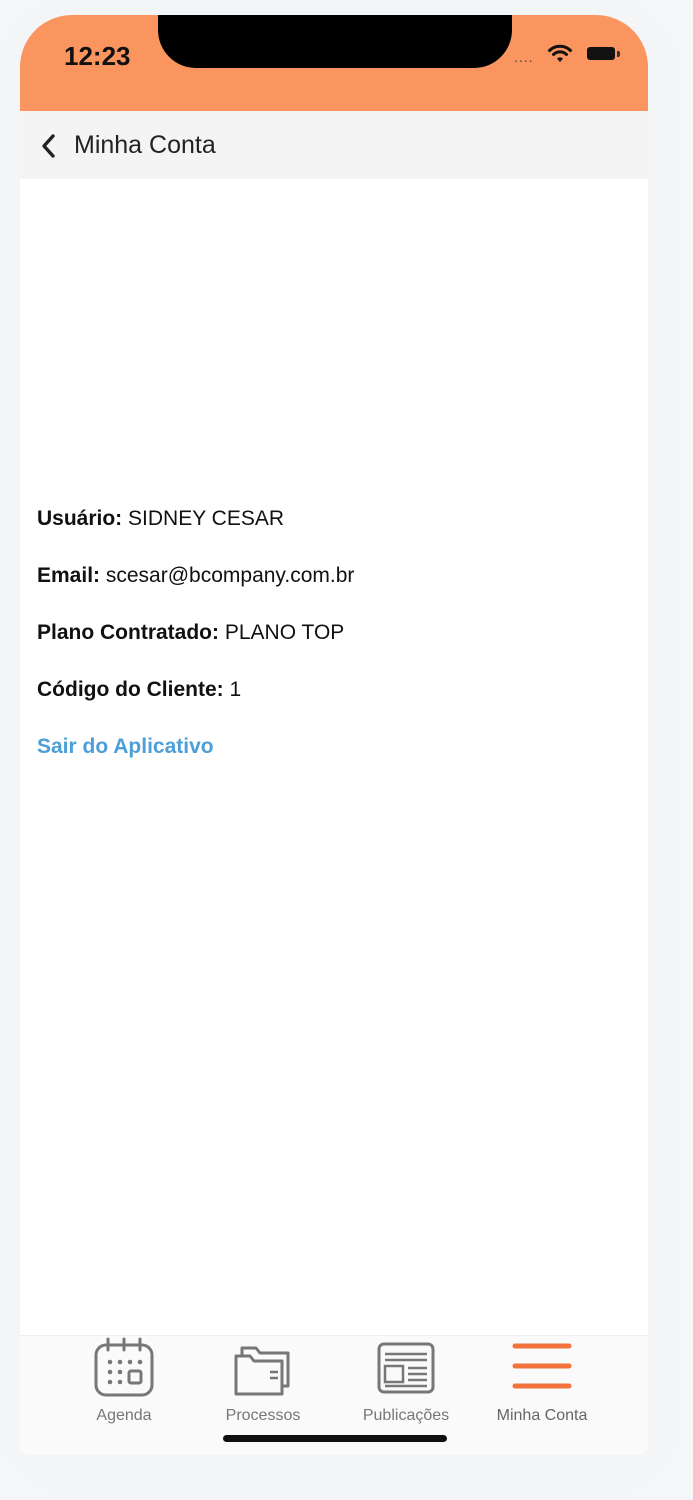  I want to click on navigation-bar: Minha Conta, so click(334, 145).